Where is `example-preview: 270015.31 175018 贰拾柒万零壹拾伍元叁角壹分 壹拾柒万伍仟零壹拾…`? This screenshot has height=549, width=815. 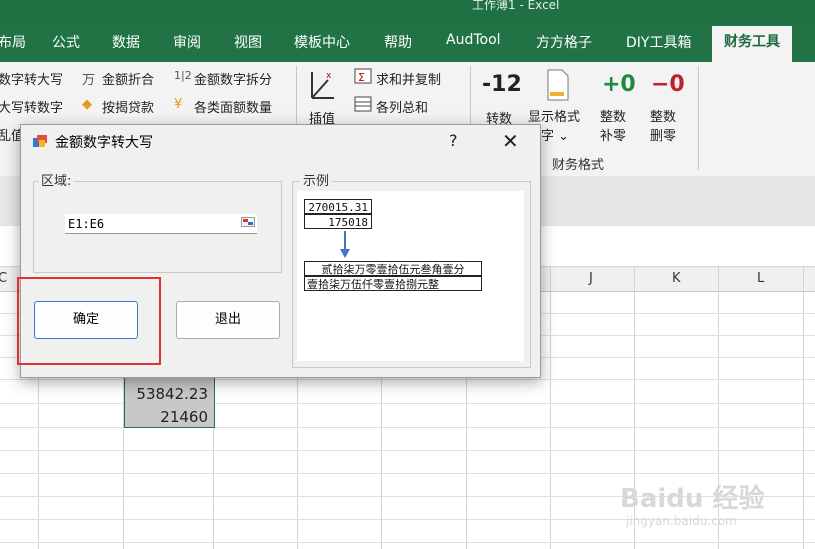 example-preview: 270015.31 175018 贰拾柒万零壹拾伍元叁角壹分 壹拾柒万伍仟零壹拾… is located at coordinates (410, 276).